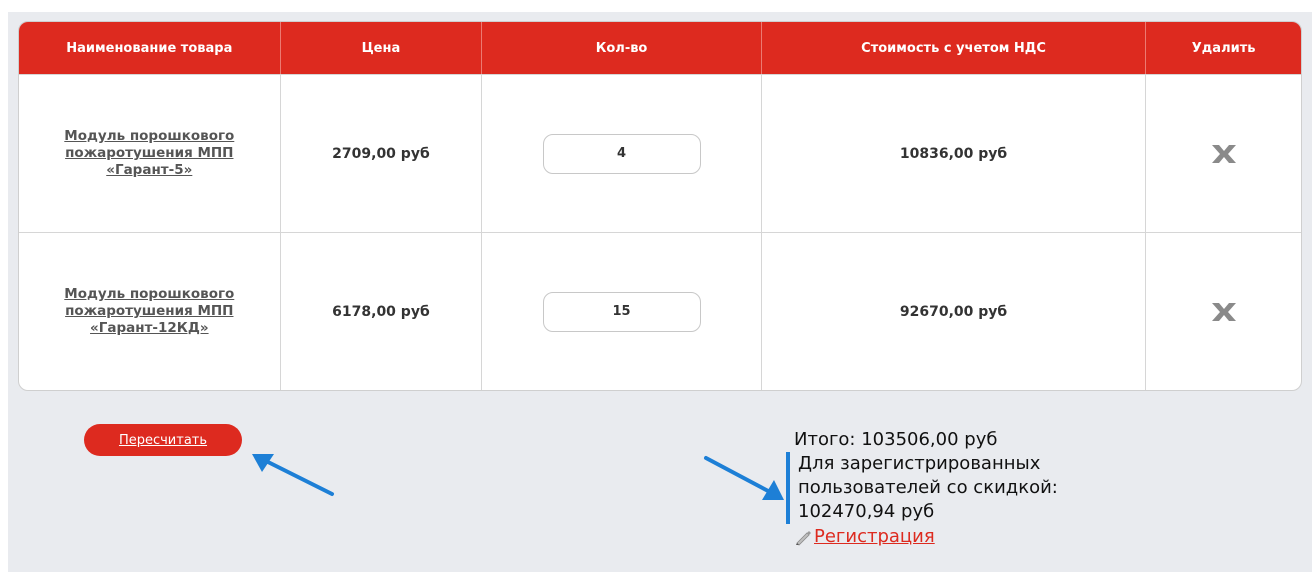 The width and height of the screenshot is (1312, 572). Describe the element at coordinates (382, 311) in the screenshot. I see `price-cell: 6178,00 руб` at that location.